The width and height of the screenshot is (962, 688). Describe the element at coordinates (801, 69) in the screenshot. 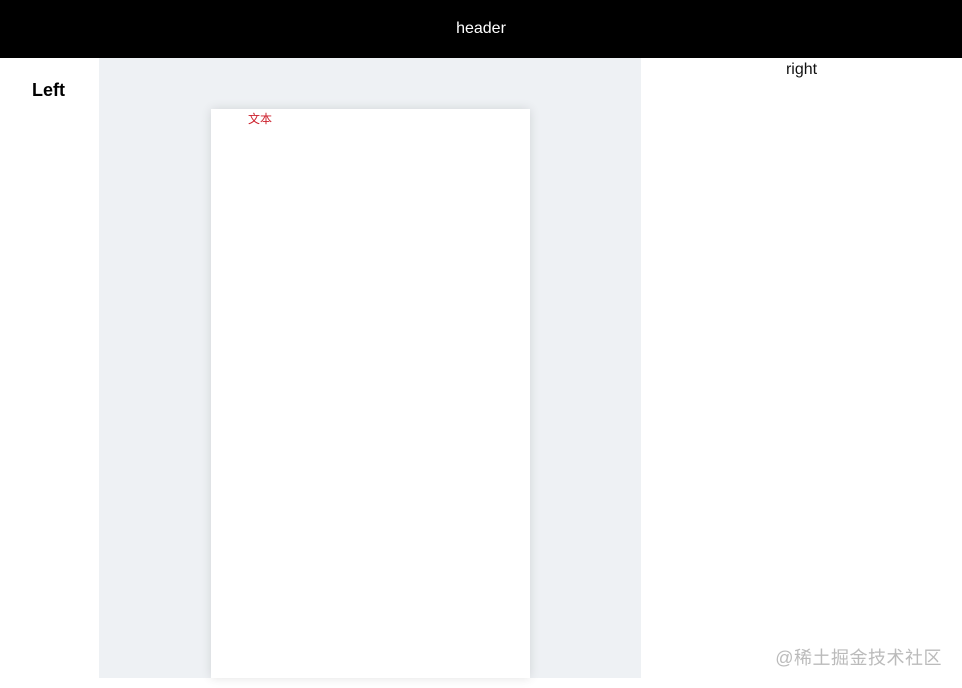

I see `right-panel-title: right` at that location.